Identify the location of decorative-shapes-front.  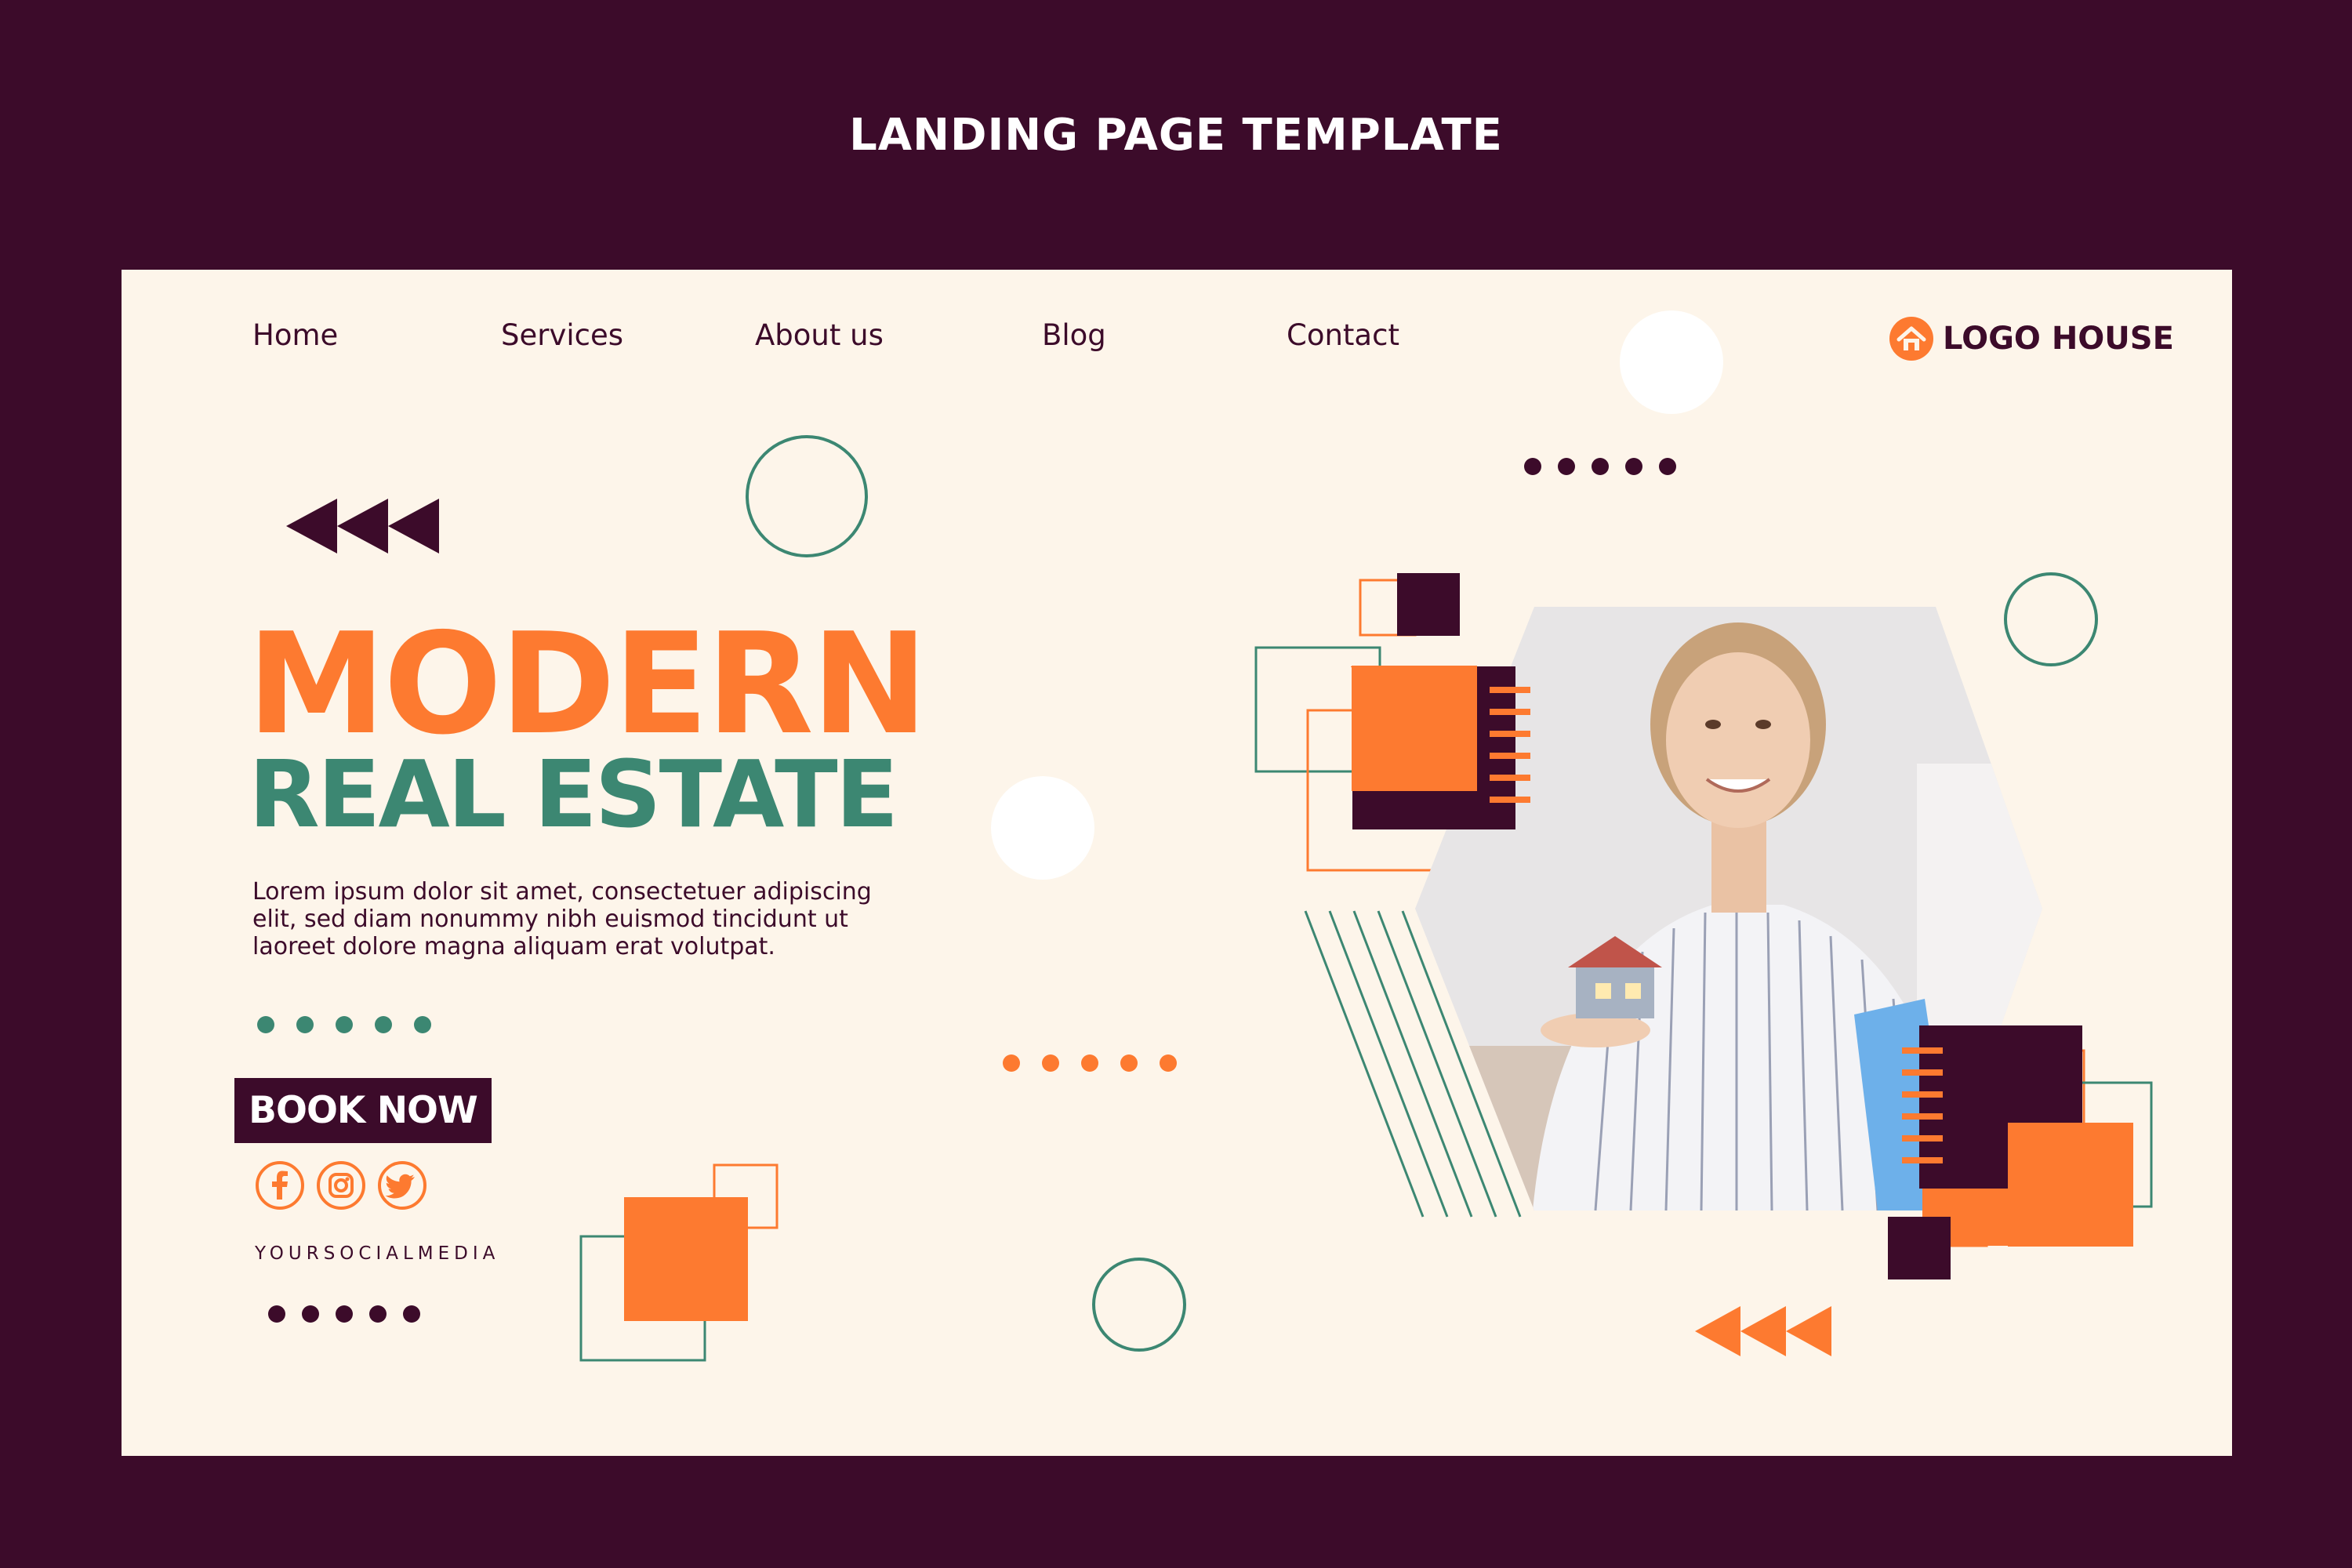
(1752, 972).